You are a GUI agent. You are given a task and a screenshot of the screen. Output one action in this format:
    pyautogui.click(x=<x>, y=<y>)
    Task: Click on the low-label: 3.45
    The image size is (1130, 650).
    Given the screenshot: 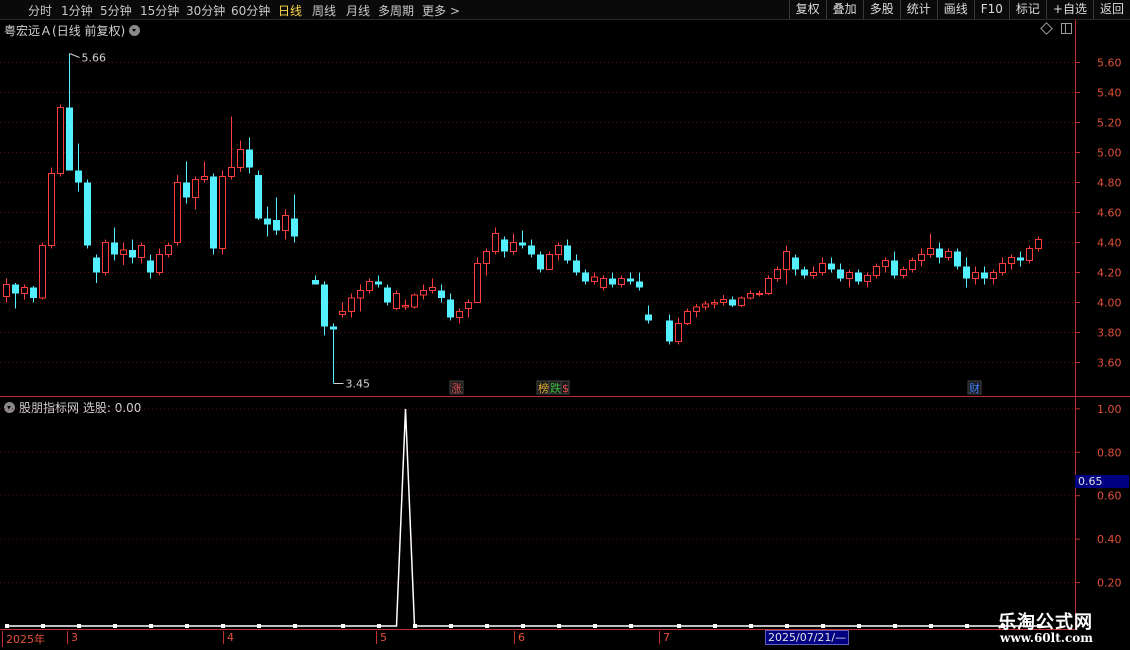 What is the action you would take?
    pyautogui.click(x=358, y=384)
    